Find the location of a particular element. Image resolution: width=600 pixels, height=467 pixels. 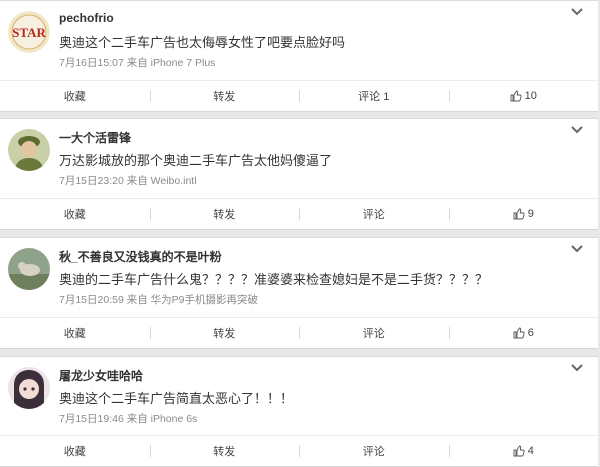

like-count: 10 is located at coordinates (530, 96).